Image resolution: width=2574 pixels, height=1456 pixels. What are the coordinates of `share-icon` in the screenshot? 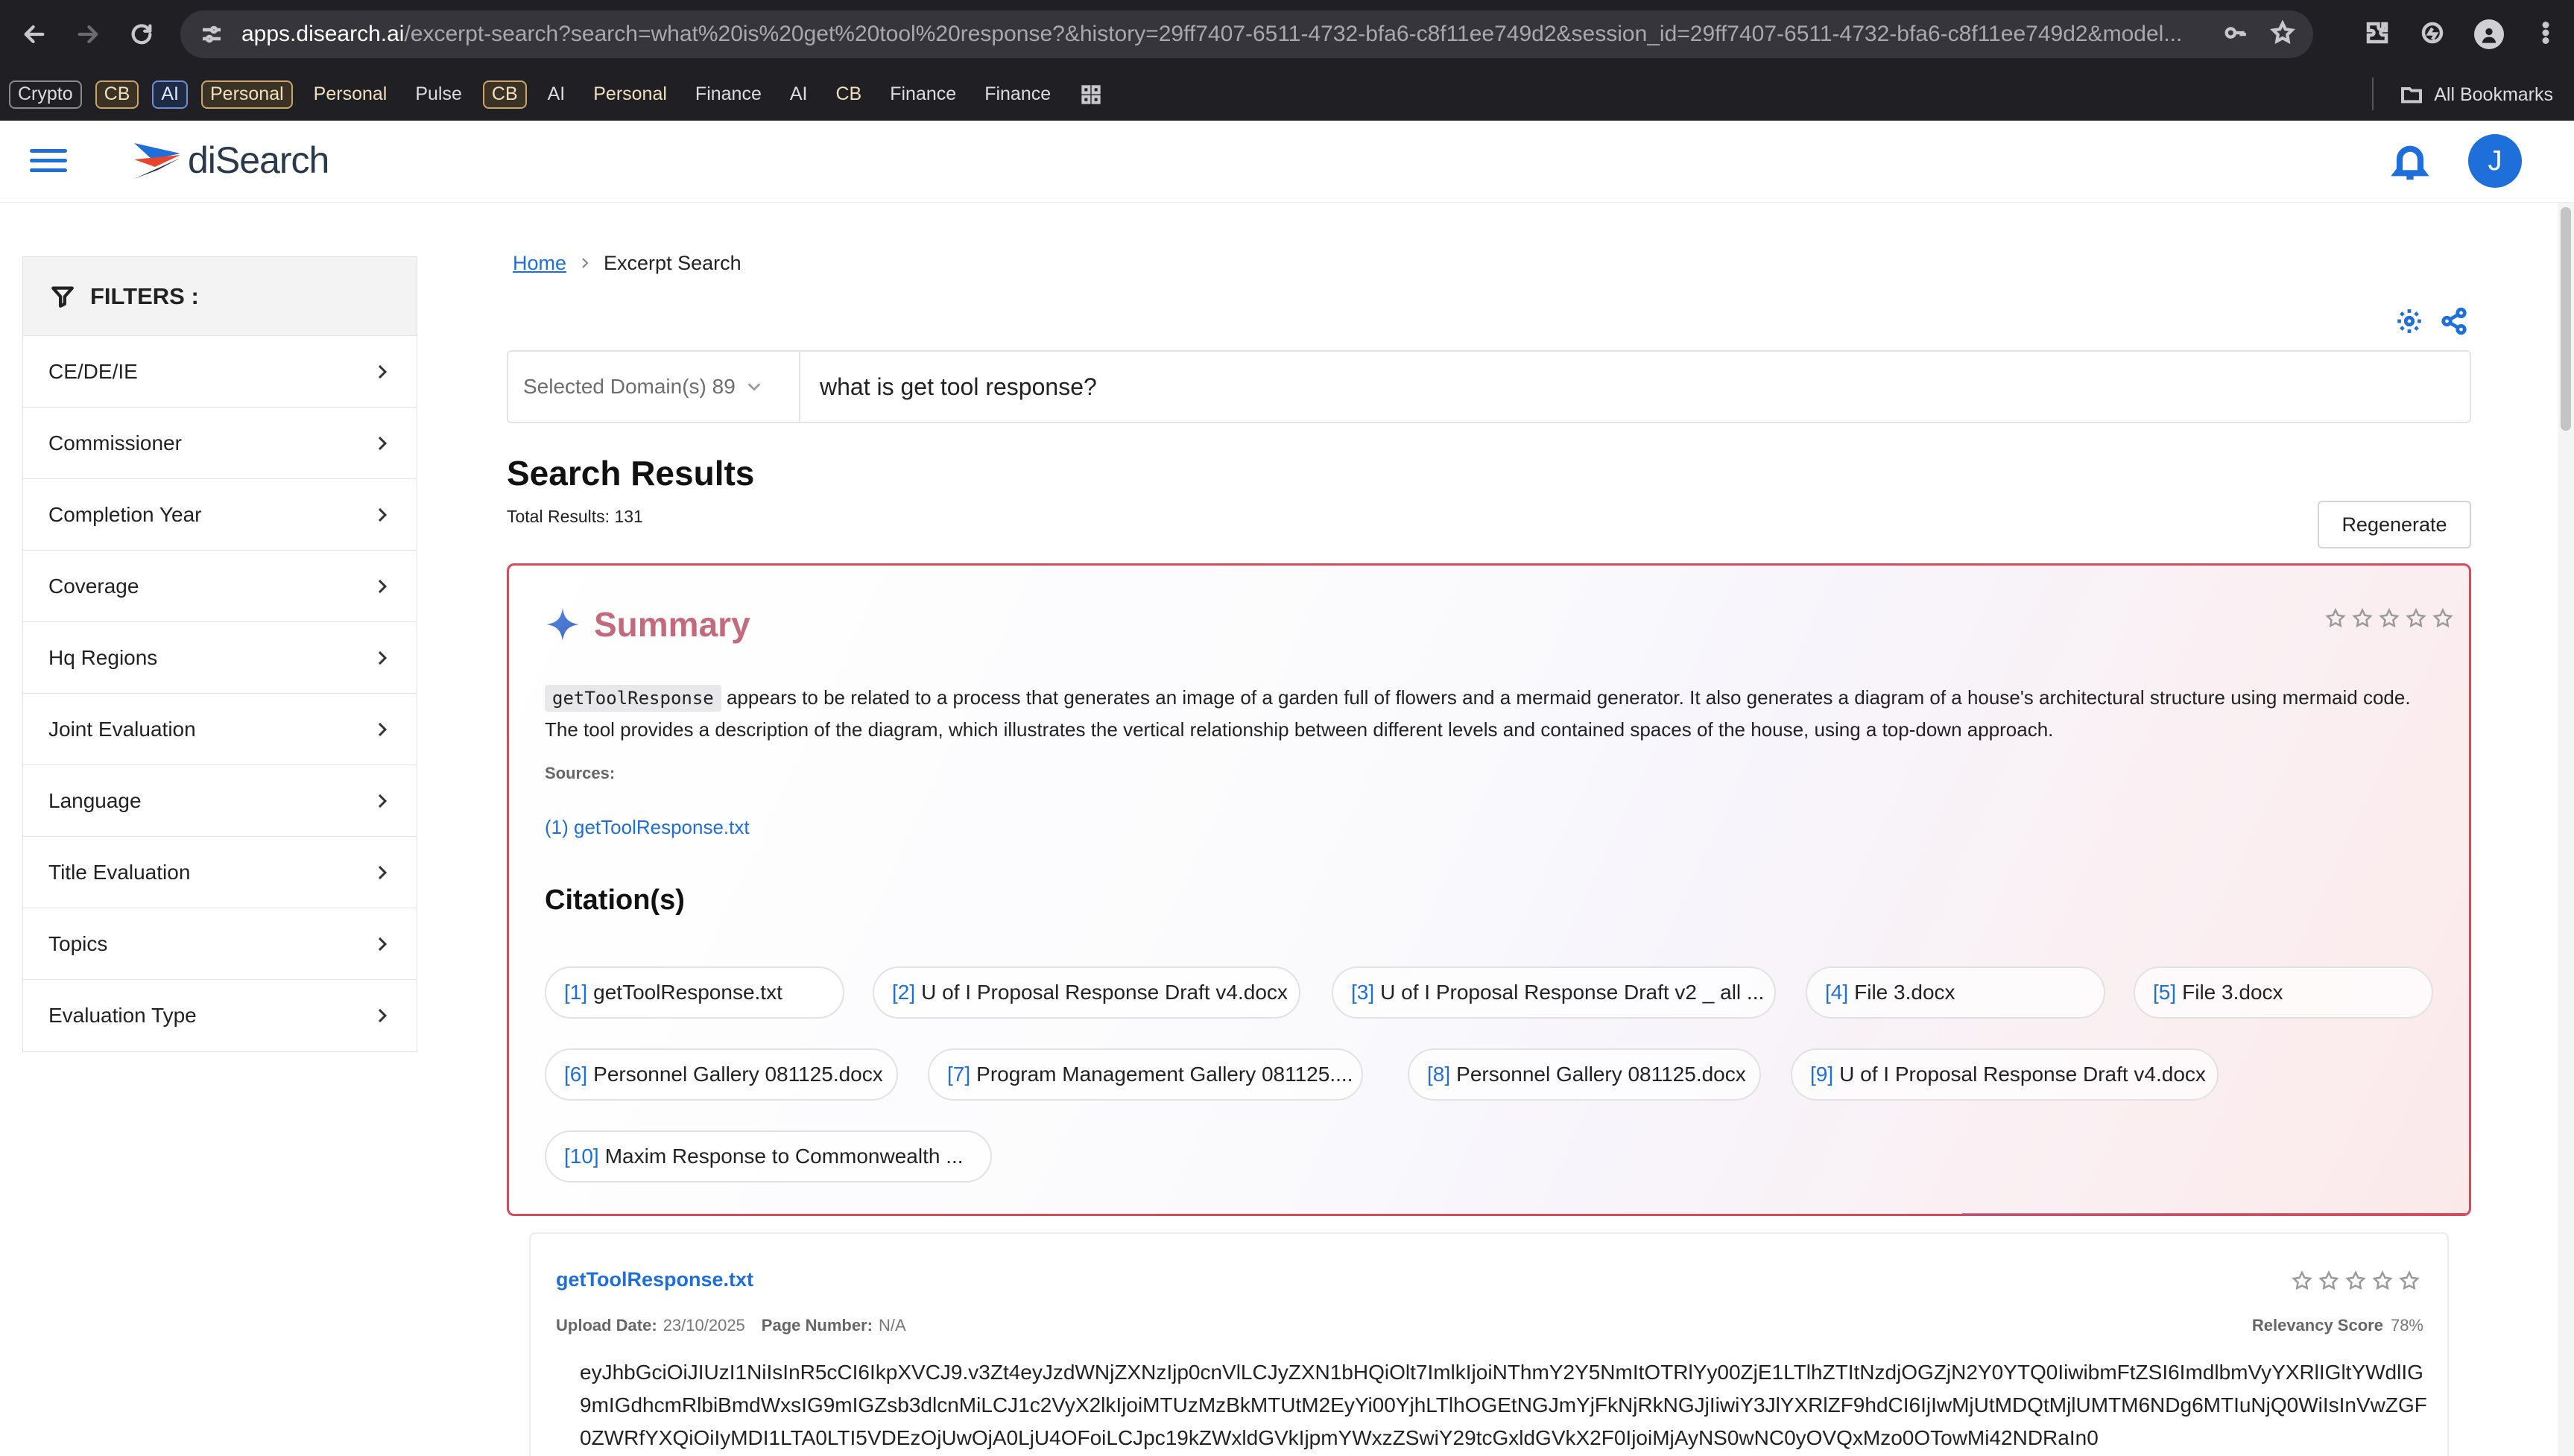 It's located at (2454, 323).